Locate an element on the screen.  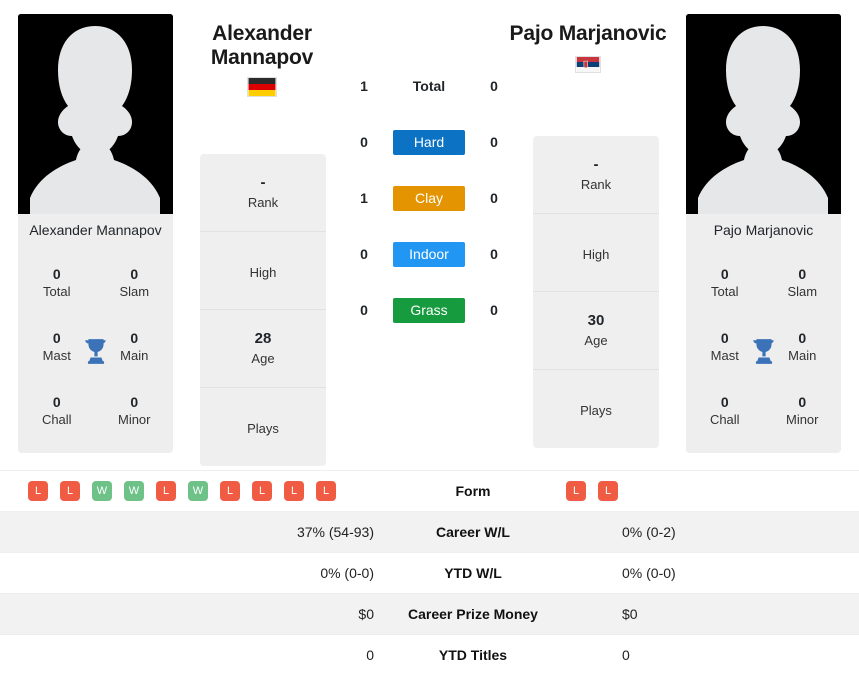
h2h-left-score: 0 is located at coordinates (364, 310).